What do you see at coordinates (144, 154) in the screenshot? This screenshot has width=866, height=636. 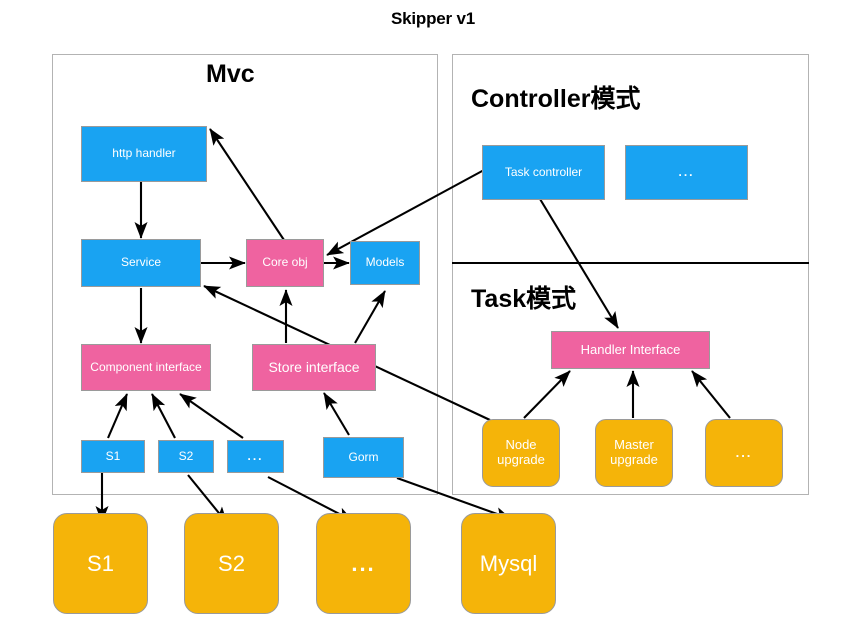 I see `node-http-handler: http handler` at bounding box center [144, 154].